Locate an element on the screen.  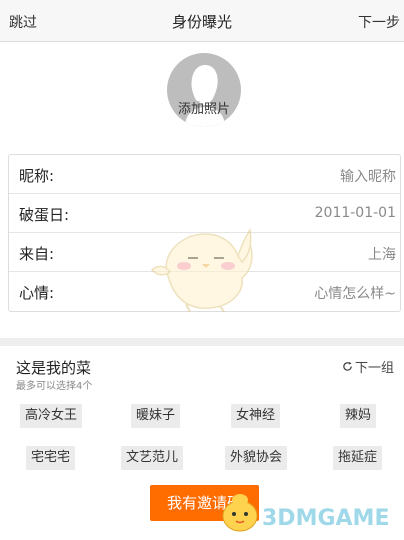
tag-item: 拖延症 is located at coordinates (358, 458).